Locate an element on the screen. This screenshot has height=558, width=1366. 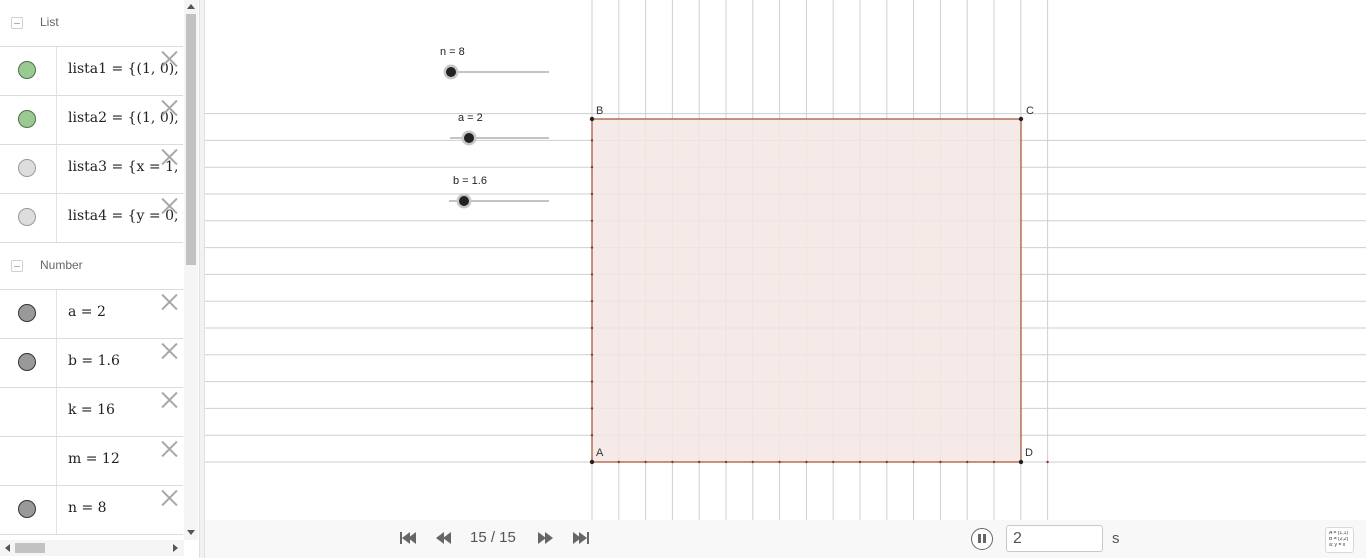
algebra-item-n: n = 8 is located at coordinates (91, 510).